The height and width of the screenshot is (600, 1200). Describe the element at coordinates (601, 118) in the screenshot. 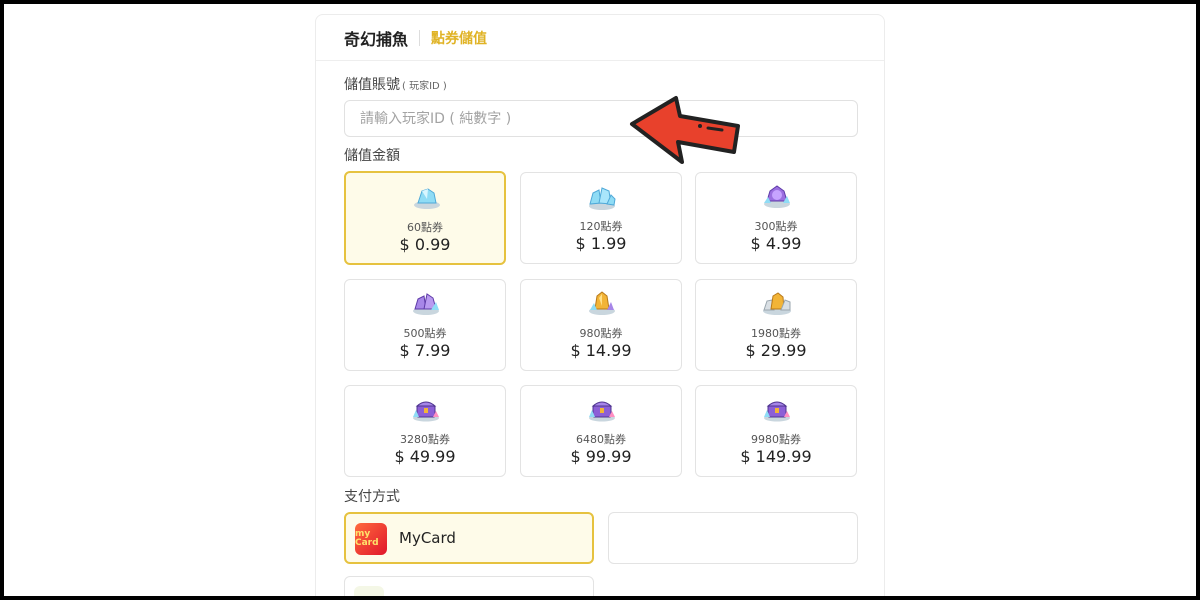

I see `player-id-input` at that location.